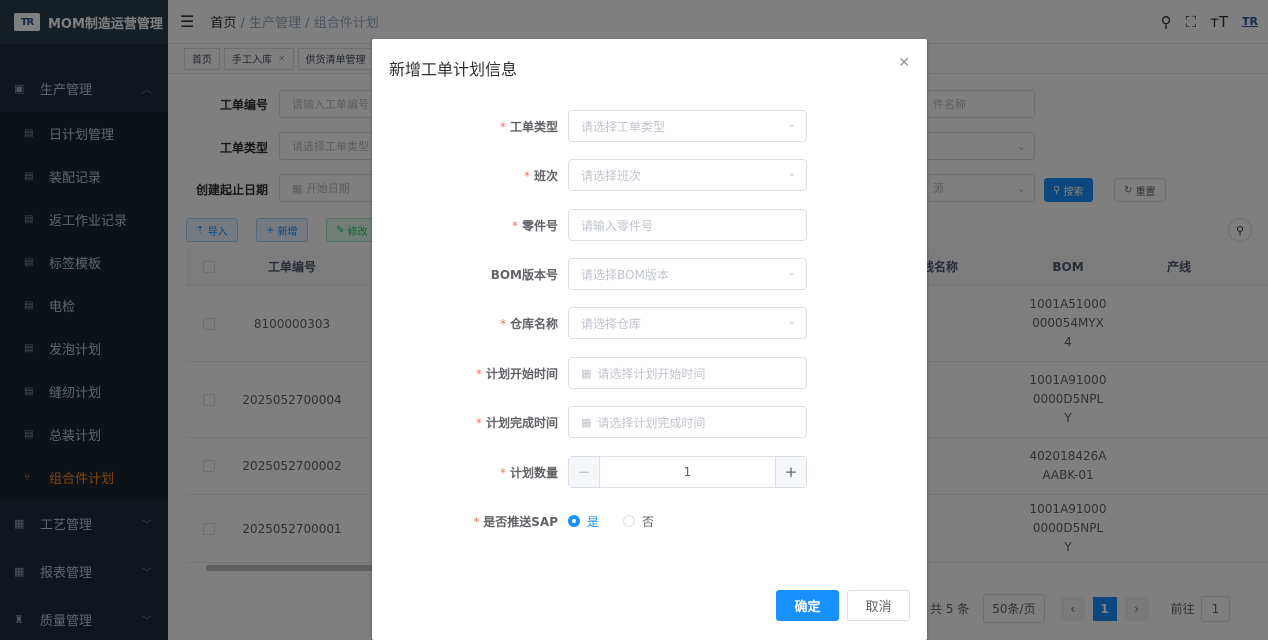 This screenshot has width=1268, height=640. I want to click on plan-qty-label: 计划数量, so click(533, 472).